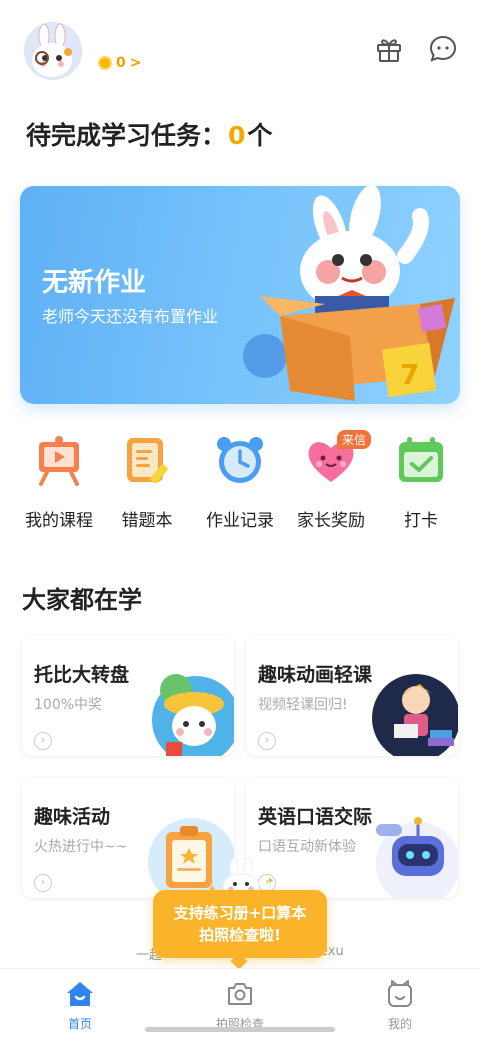 Image resolution: width=480 pixels, height=1037 pixels. Describe the element at coordinates (409, 374) in the screenshot. I see `banner-art-digit: 7` at that location.